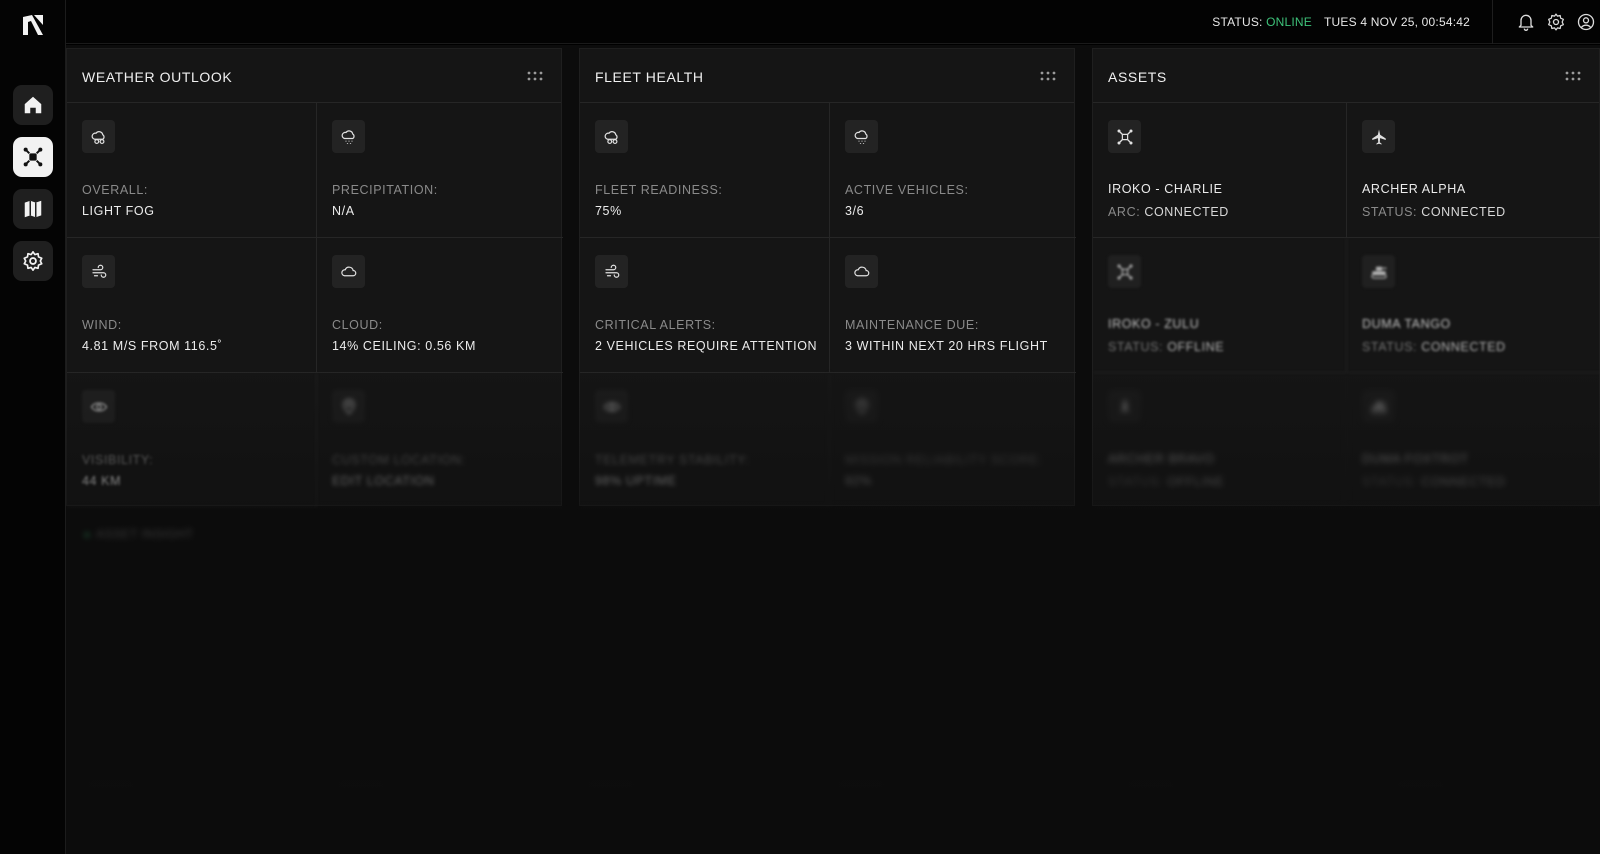 This screenshot has height=854, width=1600. What do you see at coordinates (1220, 170) in the screenshot?
I see `asset-card: IROKO - CHARLIE ARC: CONNECTED` at bounding box center [1220, 170].